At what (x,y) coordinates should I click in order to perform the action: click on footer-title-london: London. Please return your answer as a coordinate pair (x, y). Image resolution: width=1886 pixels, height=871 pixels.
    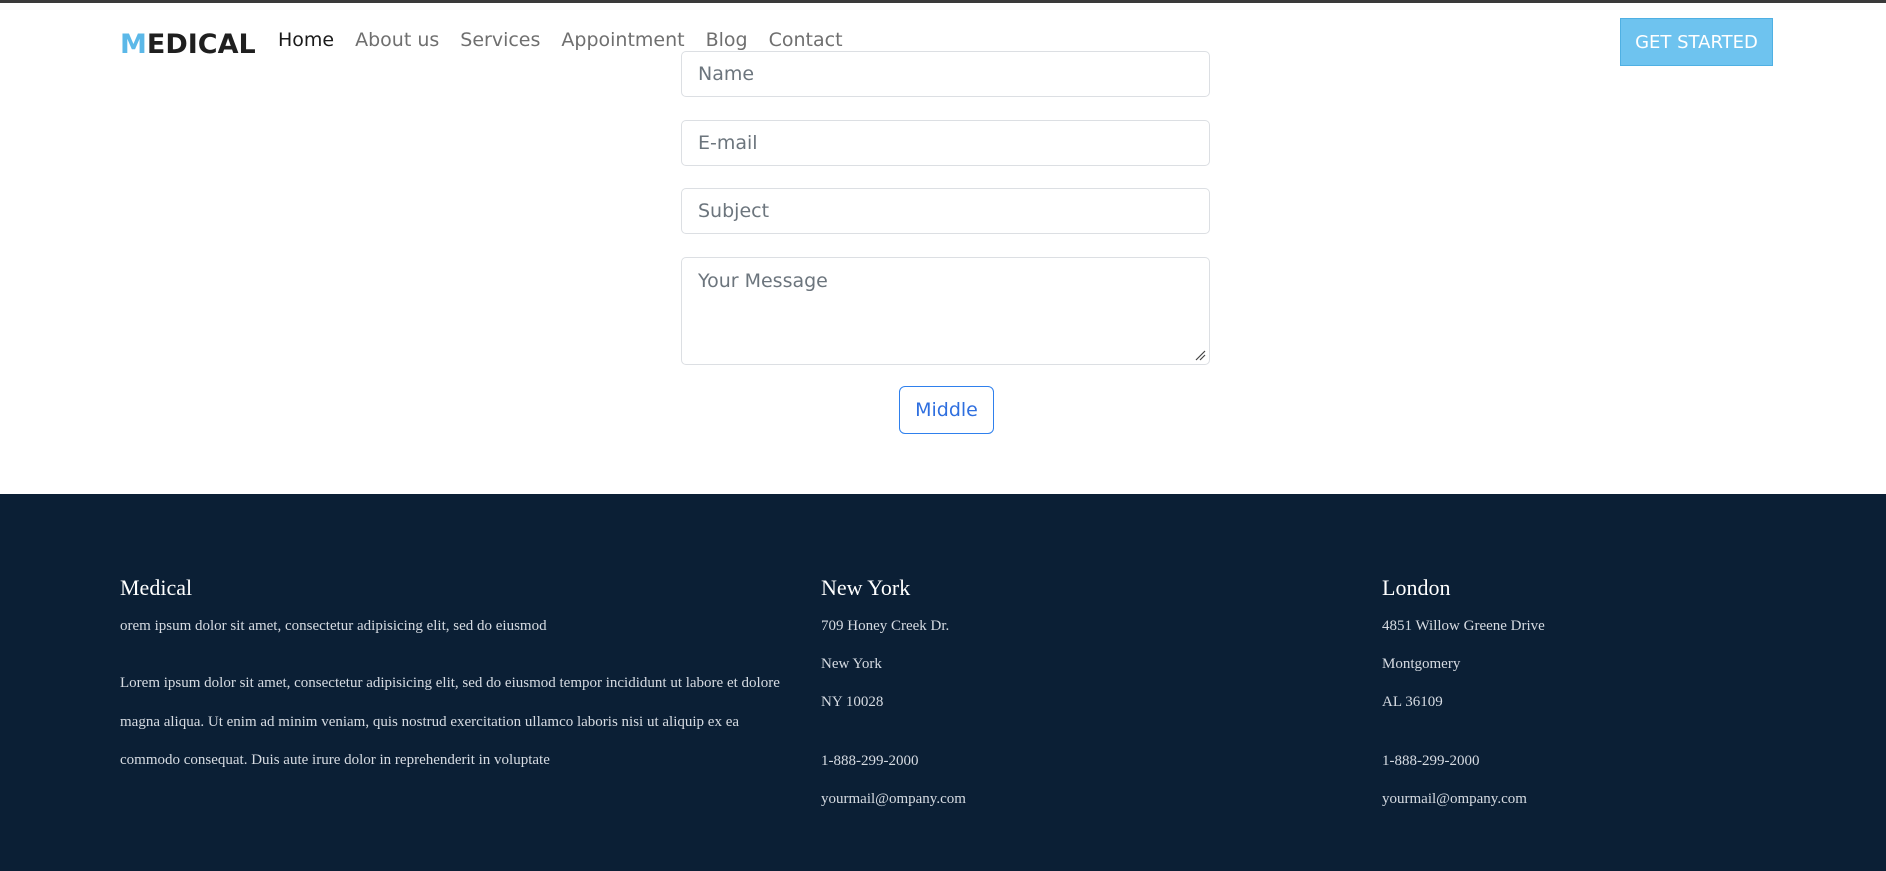
    Looking at the image, I should click on (1416, 587).